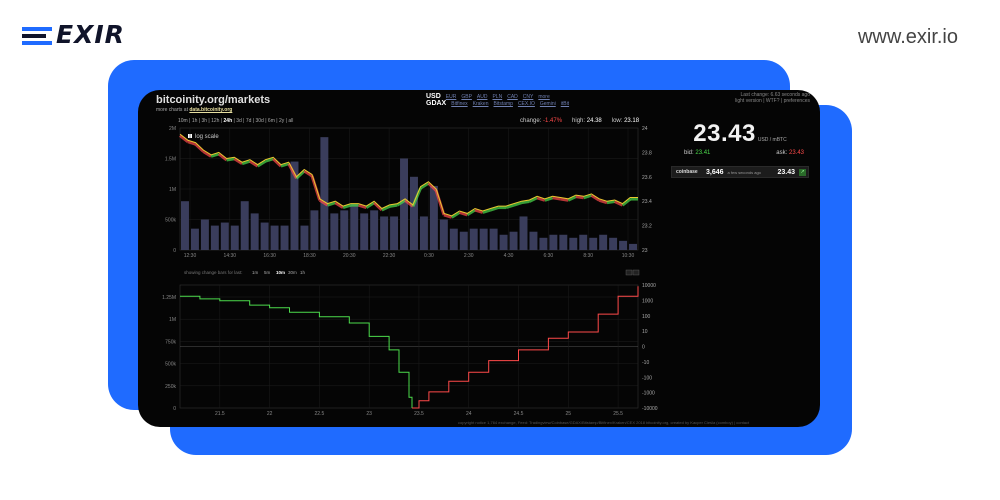 This screenshot has width=1000, height=500. I want to click on exchange-row: coinbase 3,646 a few seconds ago 23.43 ↗, so click(740, 172).